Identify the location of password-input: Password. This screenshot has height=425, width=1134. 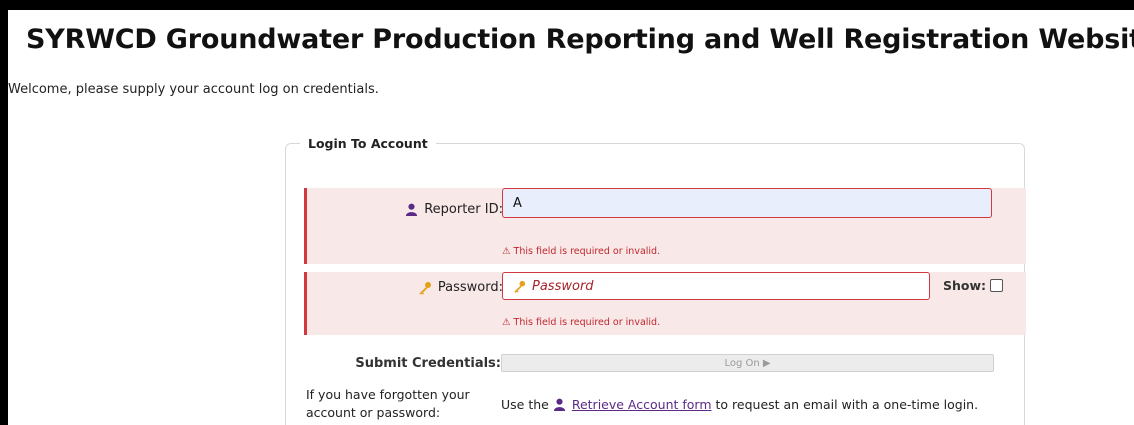
(716, 286).